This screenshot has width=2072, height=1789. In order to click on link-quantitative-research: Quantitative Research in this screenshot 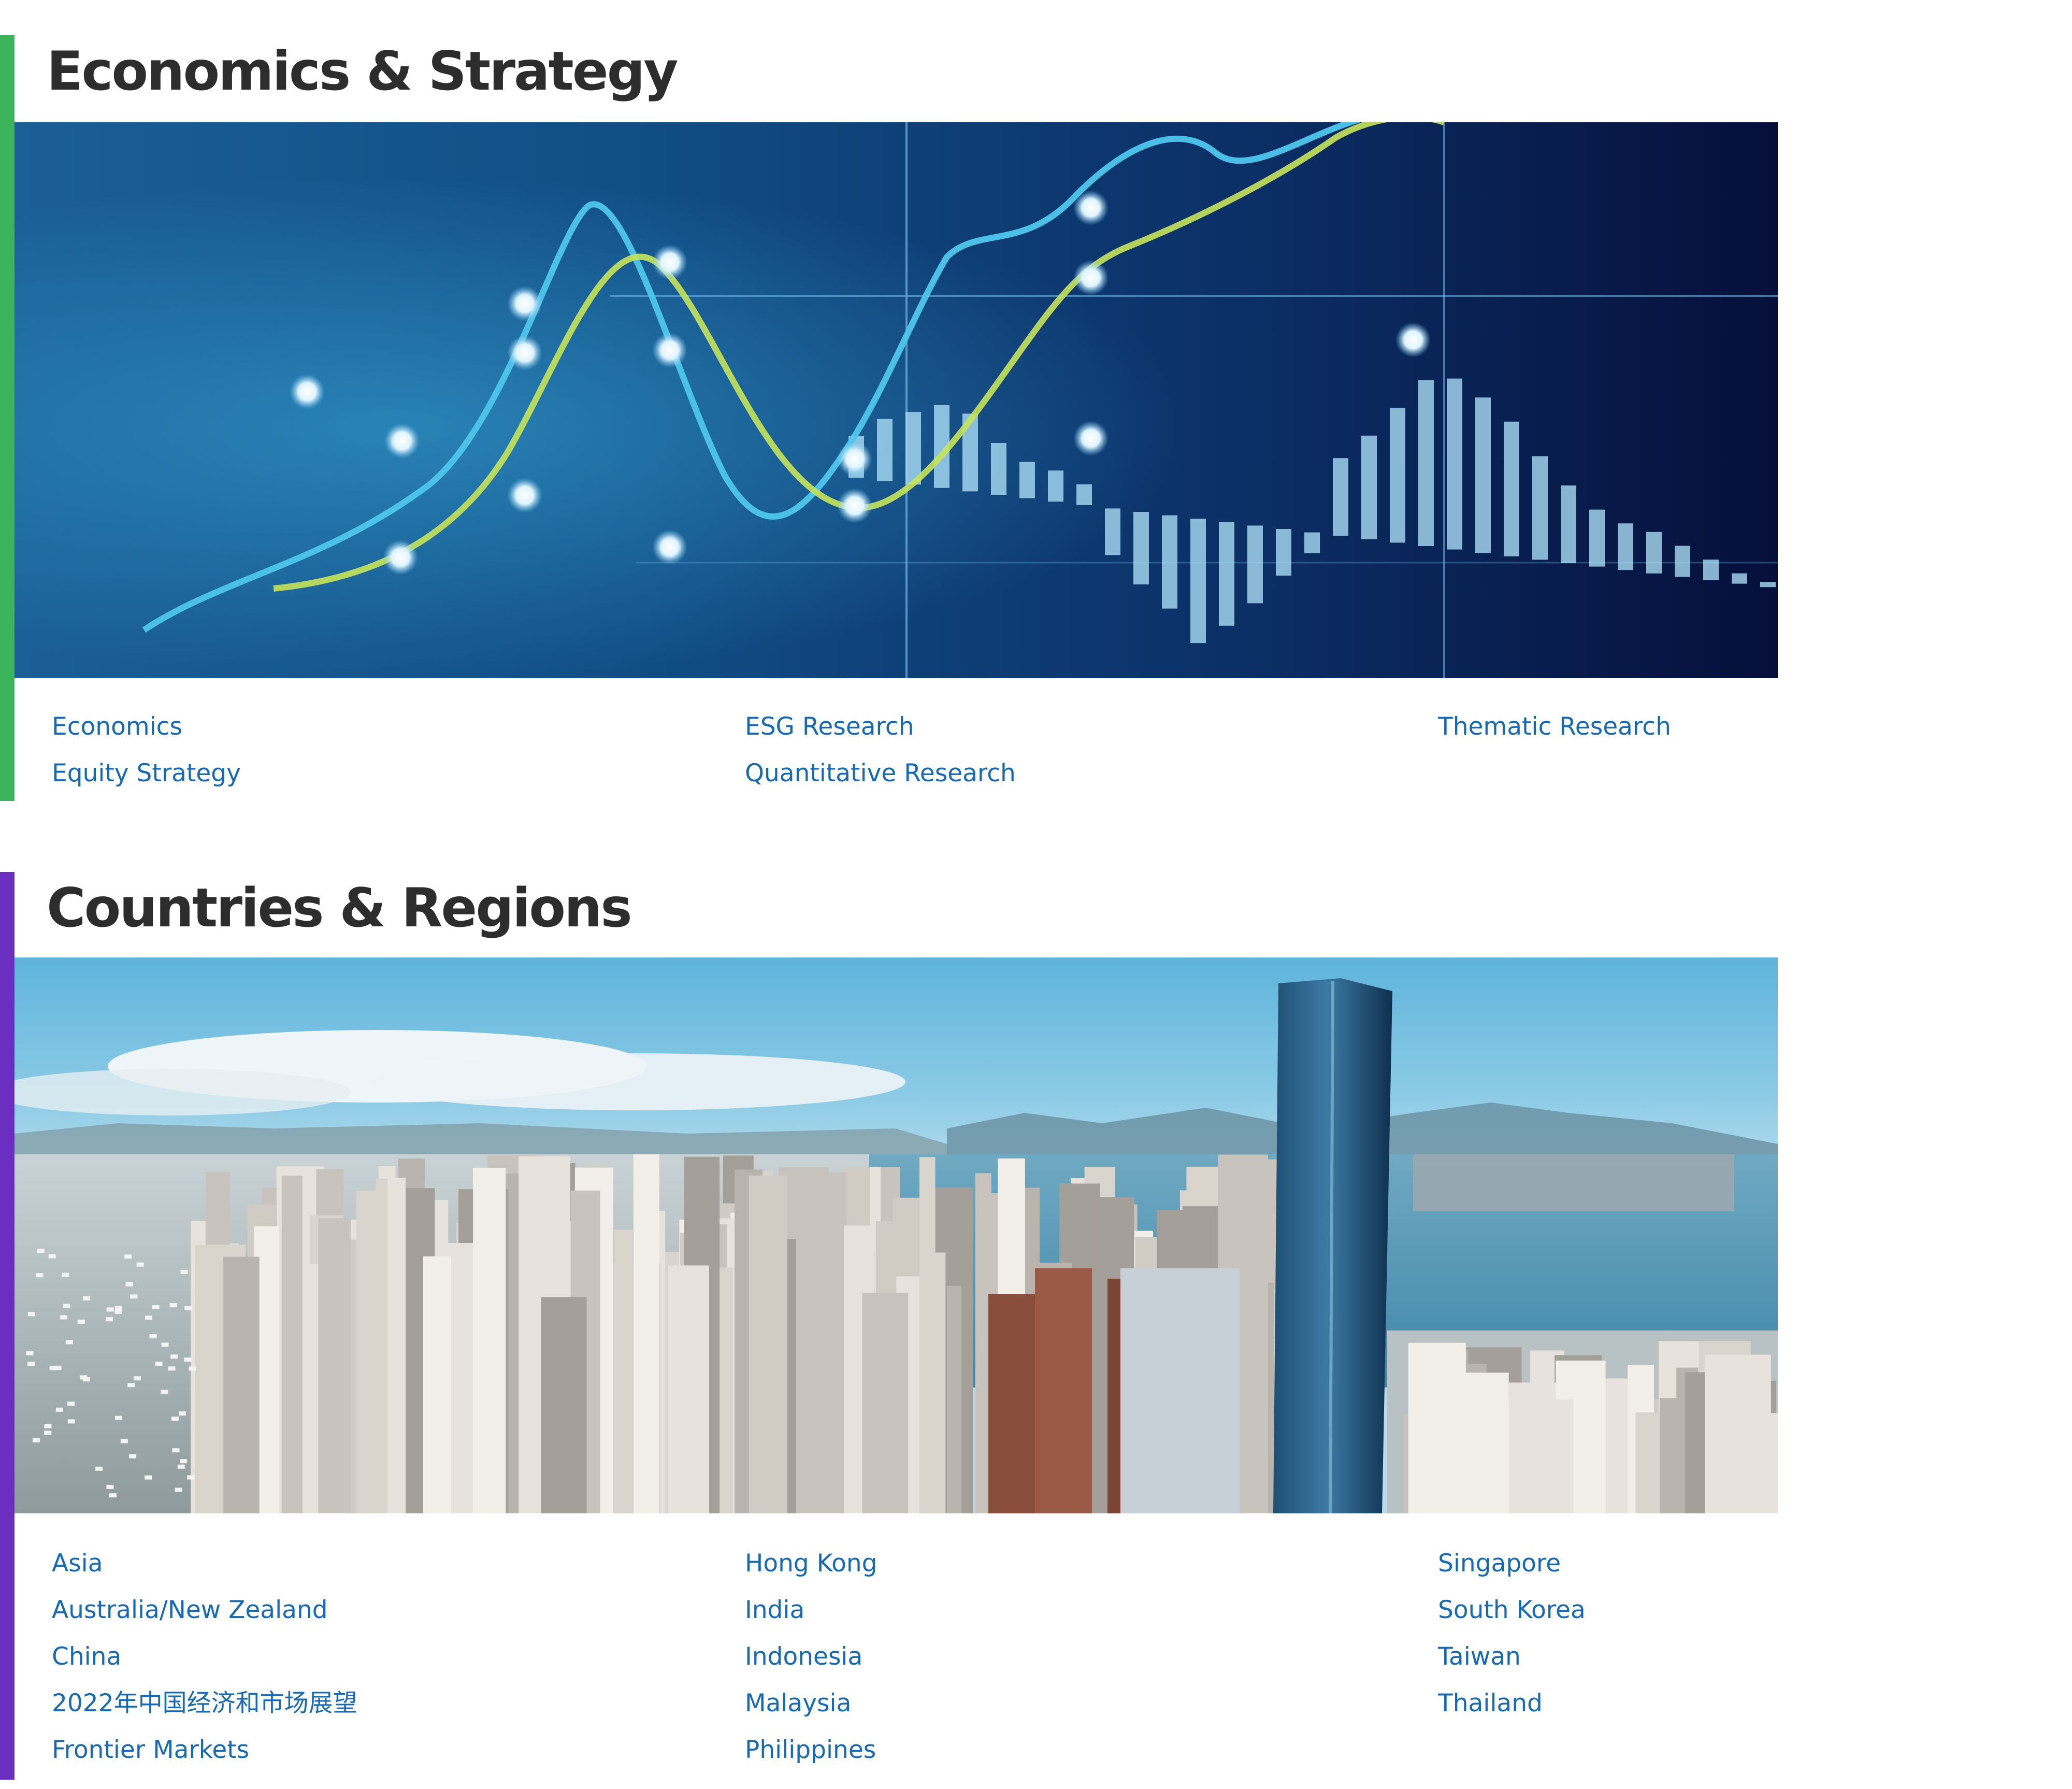, I will do `click(1055, 773)`.